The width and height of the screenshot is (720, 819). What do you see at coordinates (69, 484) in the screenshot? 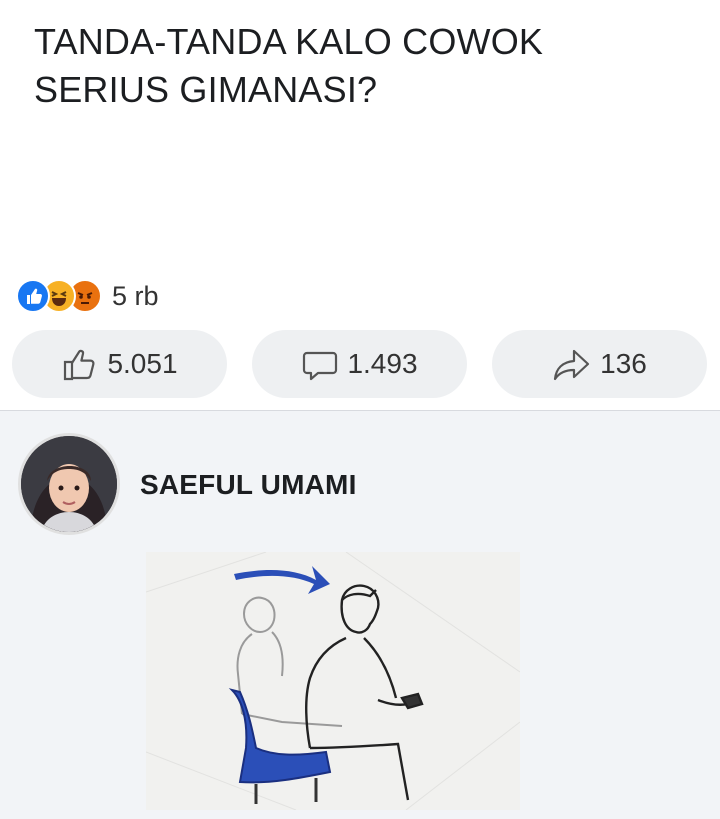
I see `avatar` at bounding box center [69, 484].